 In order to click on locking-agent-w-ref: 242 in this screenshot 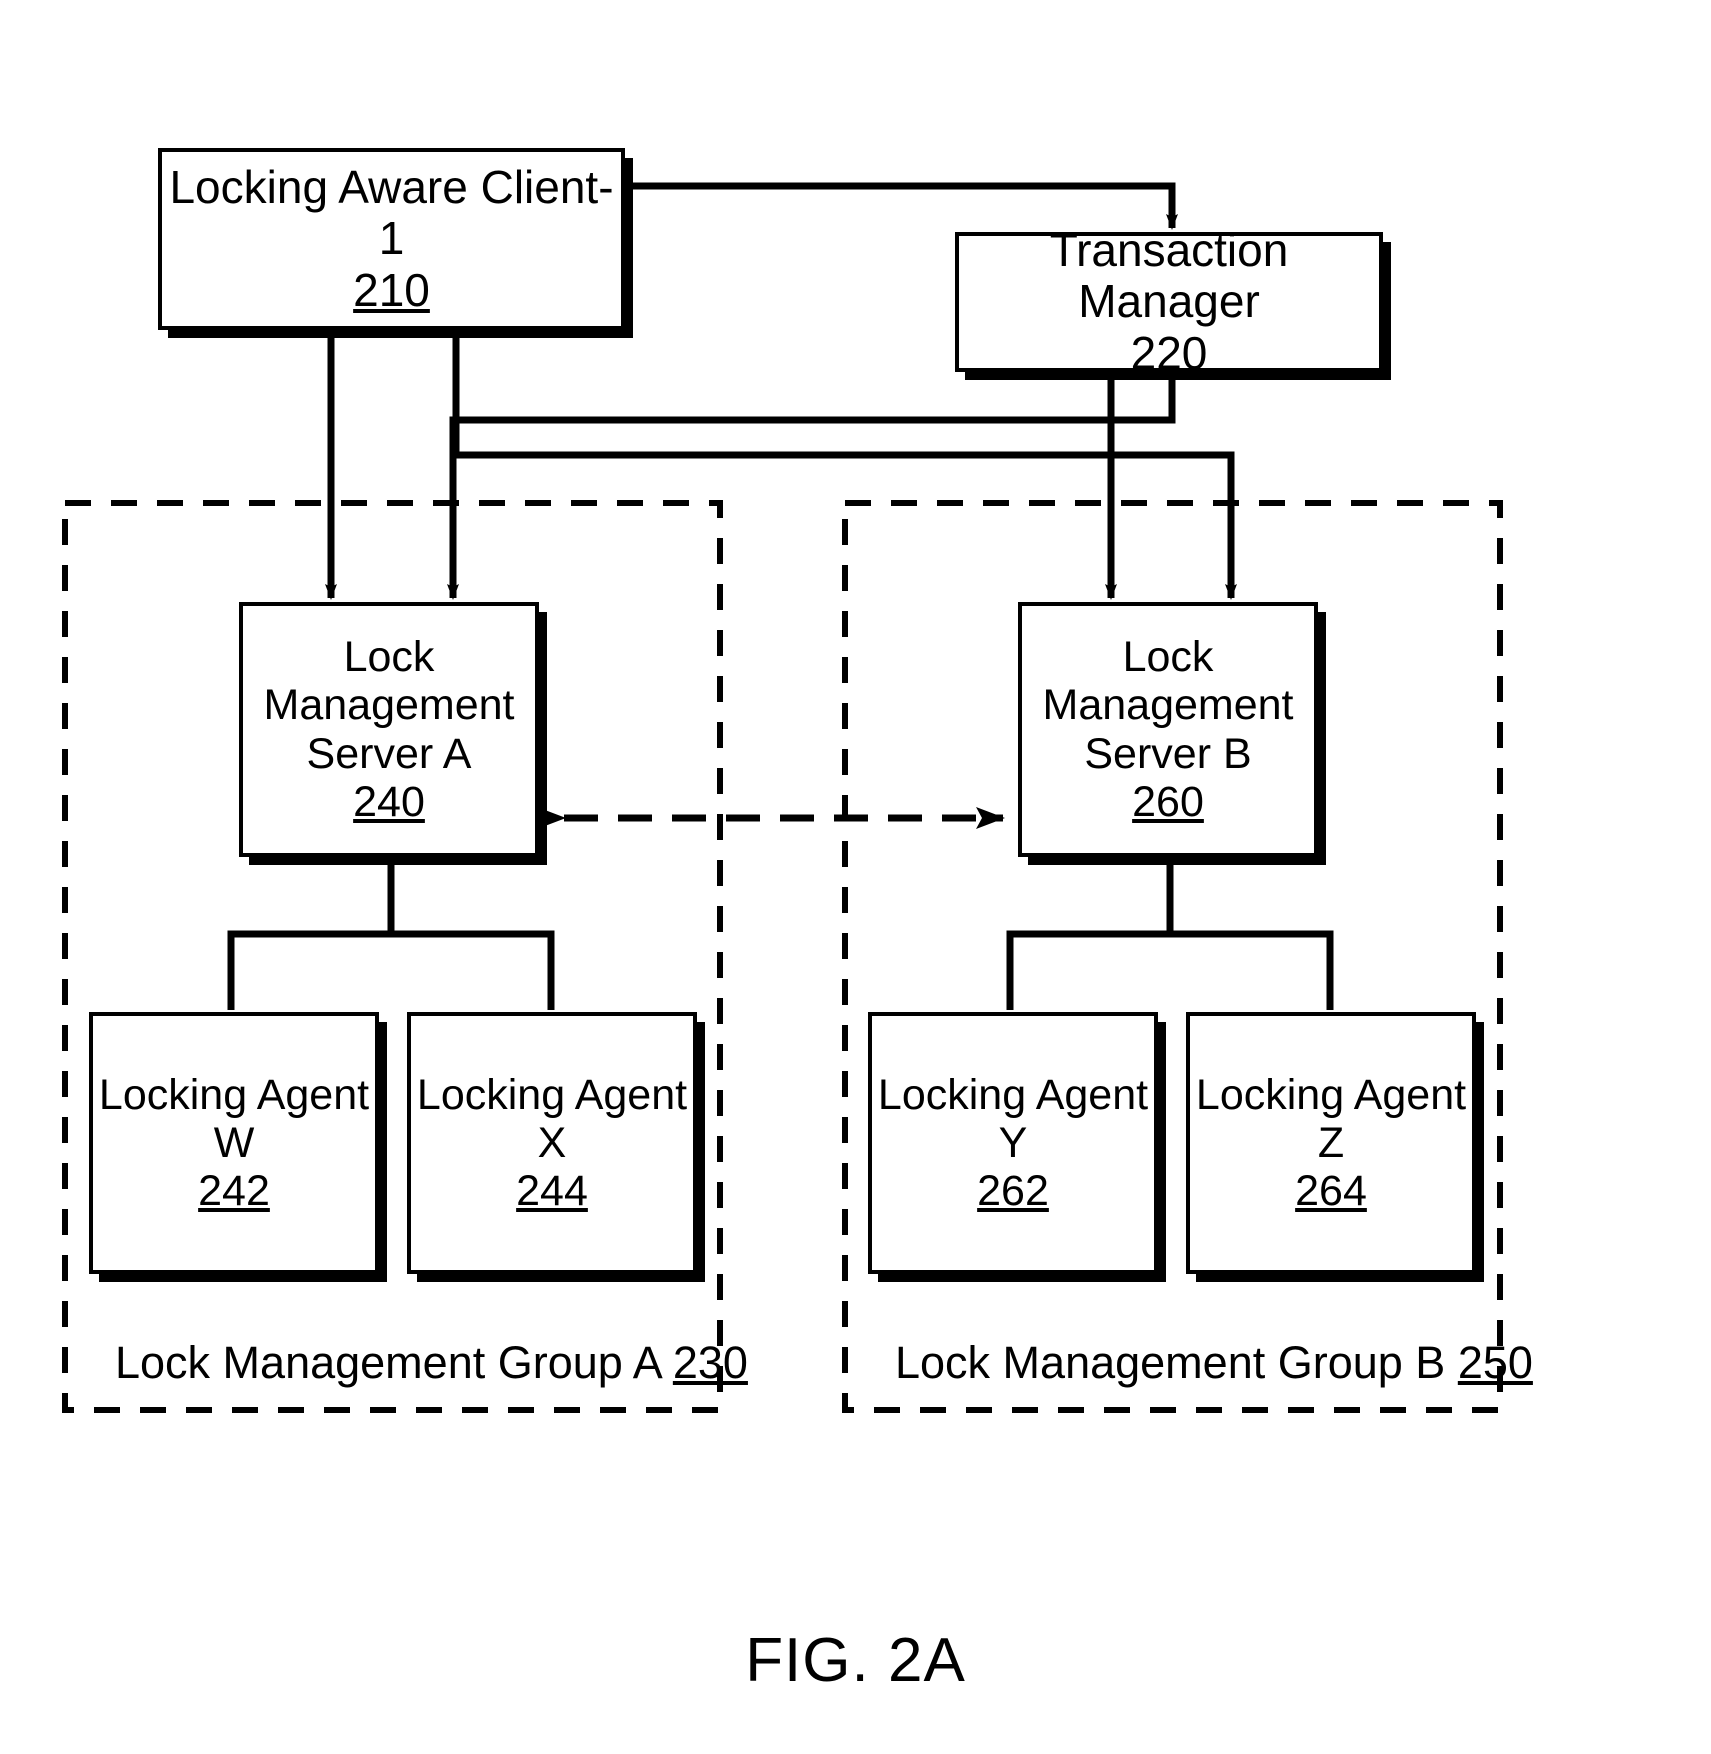, I will do `click(234, 1191)`.